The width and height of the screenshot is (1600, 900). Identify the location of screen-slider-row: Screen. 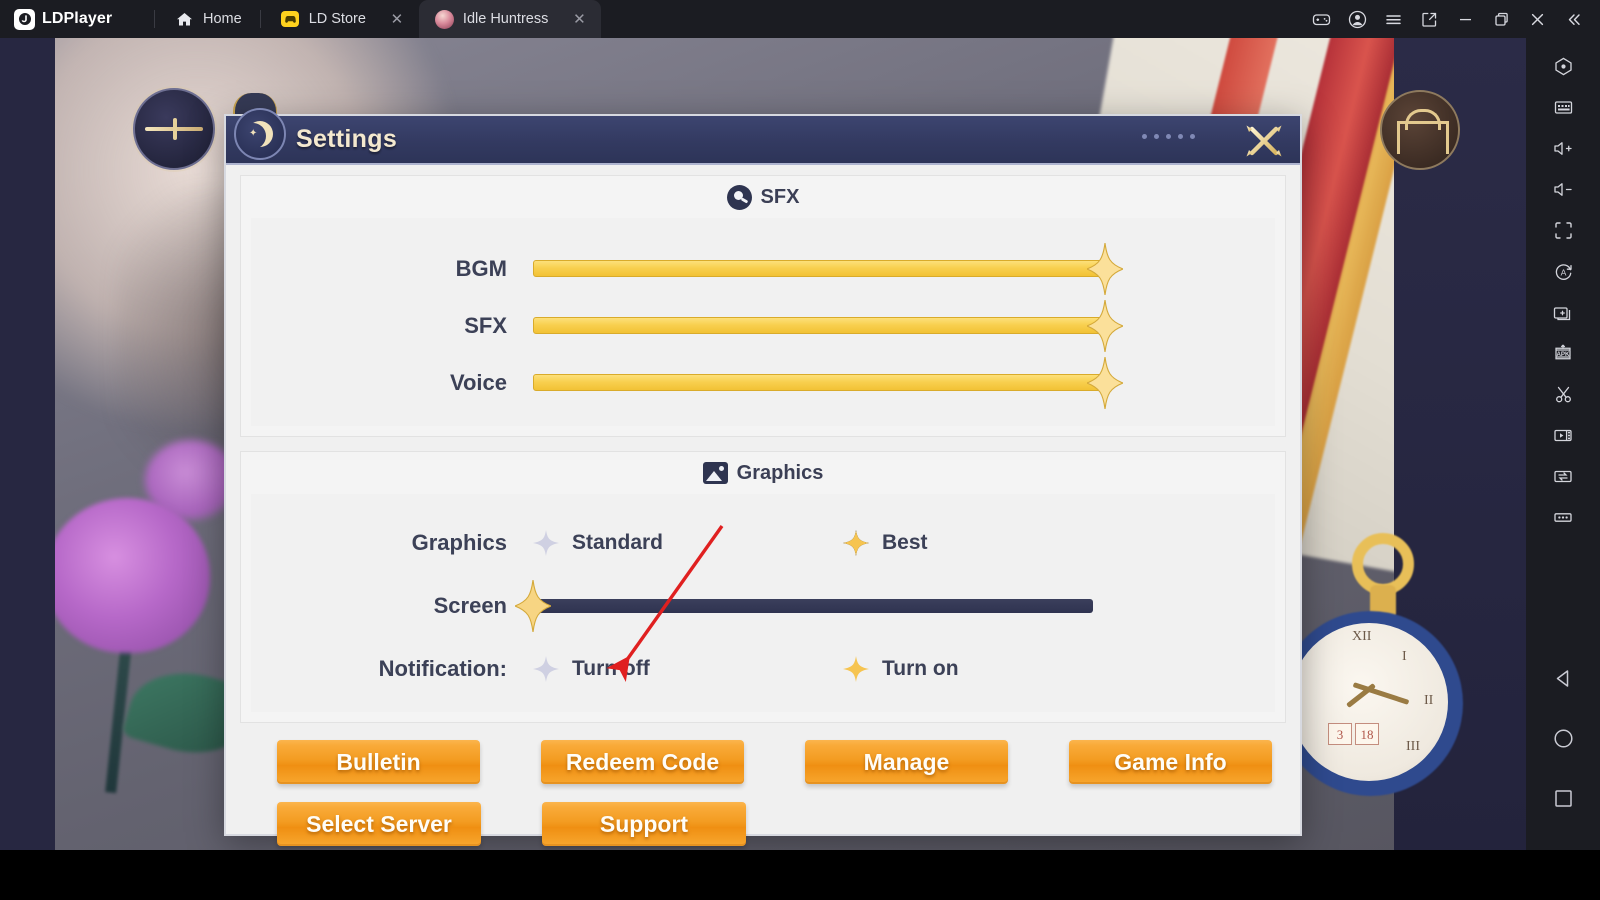
(763, 606).